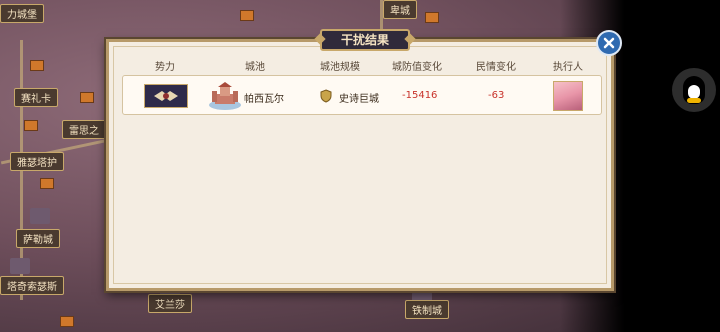  What do you see at coordinates (365, 40) in the screenshot?
I see `dialog-title: 干扰结果` at bounding box center [365, 40].